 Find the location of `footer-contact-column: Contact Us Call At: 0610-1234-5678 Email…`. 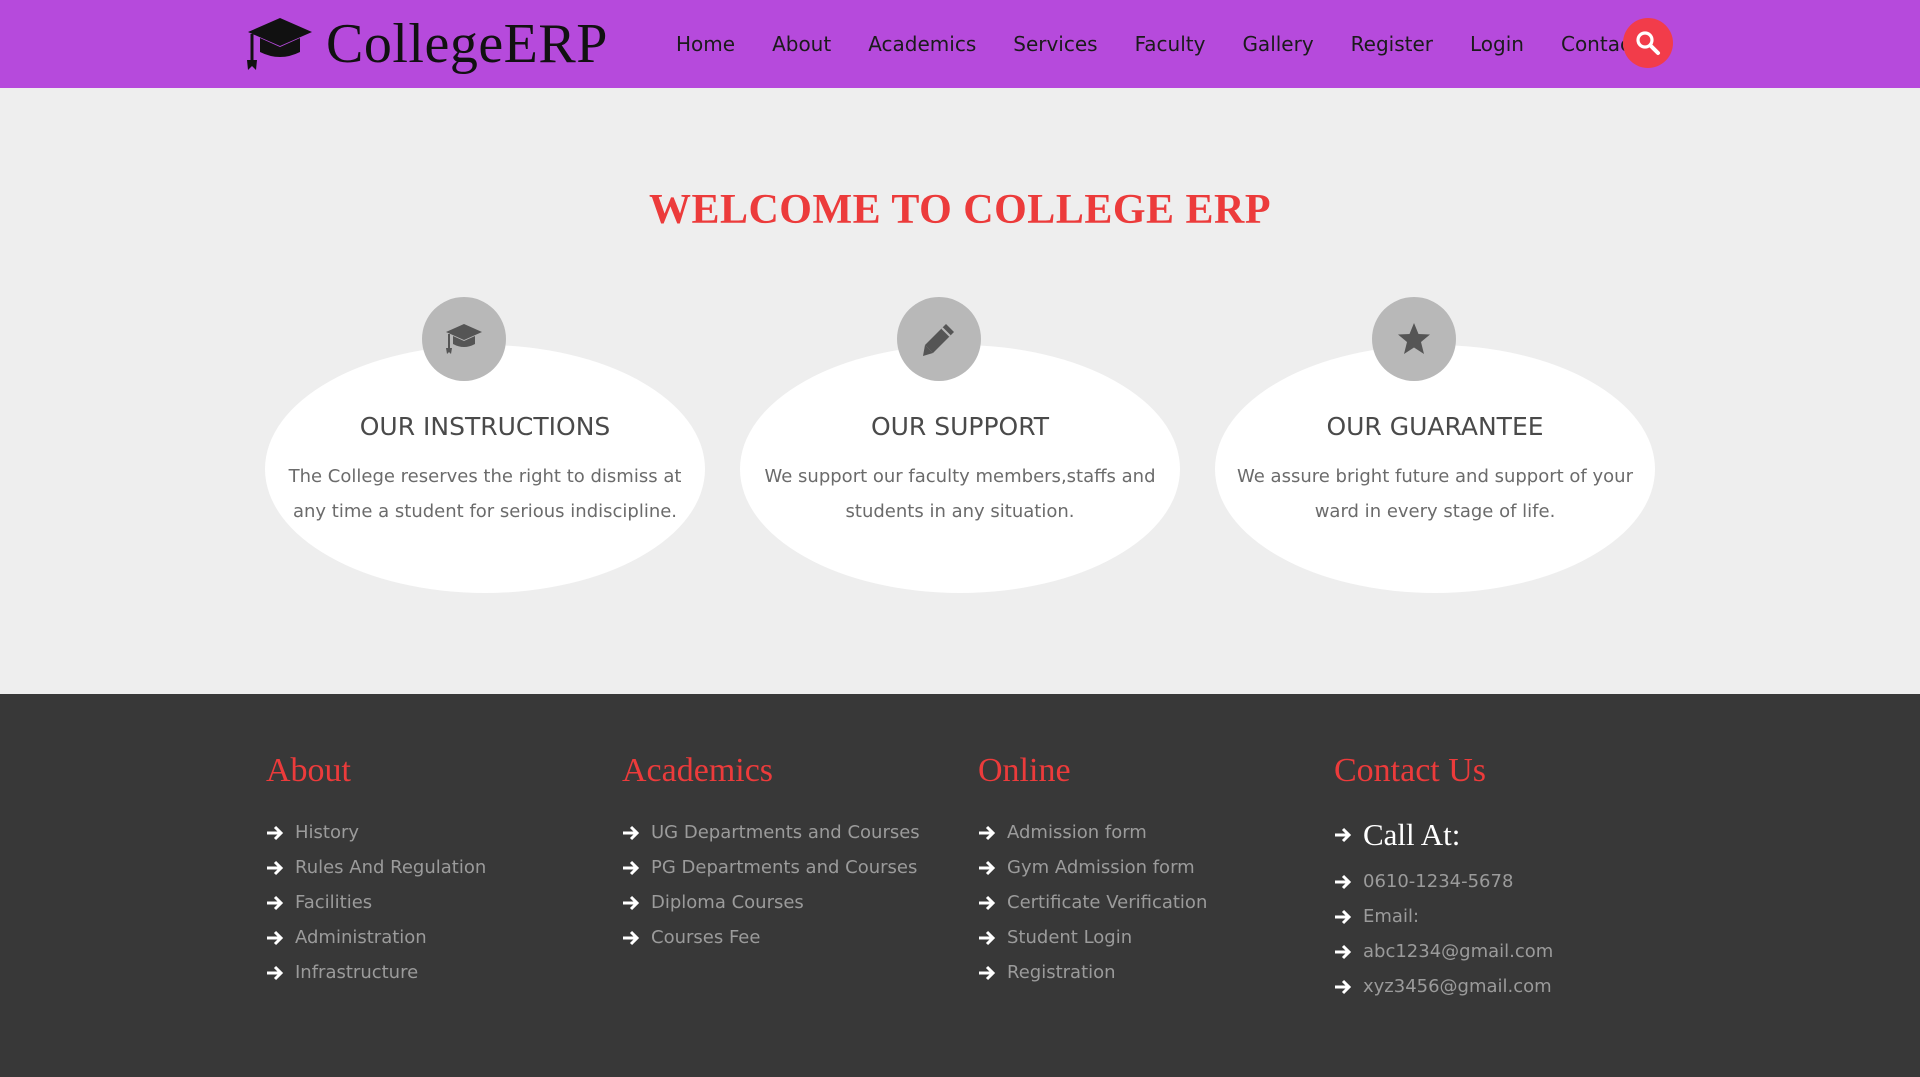

footer-contact-column: Contact Us Call At: 0610-1234-5678 Email… is located at coordinates (1443, 878).